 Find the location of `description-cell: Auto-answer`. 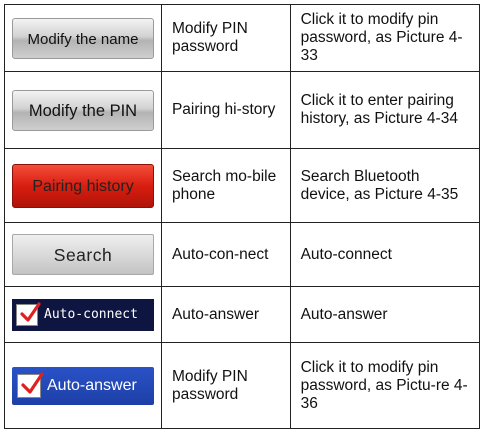

description-cell: Auto-answer is located at coordinates (385, 314).